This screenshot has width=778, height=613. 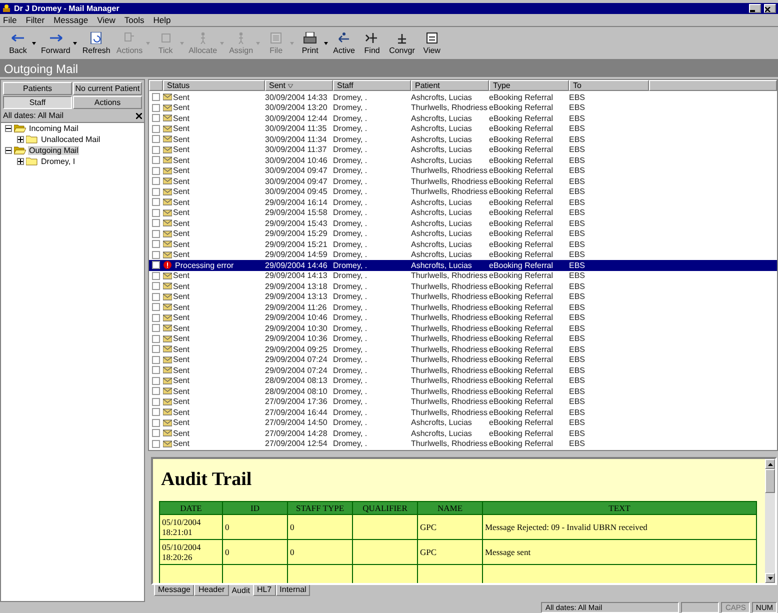 What do you see at coordinates (54, 150) in the screenshot?
I see `tree-item: Outgoing Mail` at bounding box center [54, 150].